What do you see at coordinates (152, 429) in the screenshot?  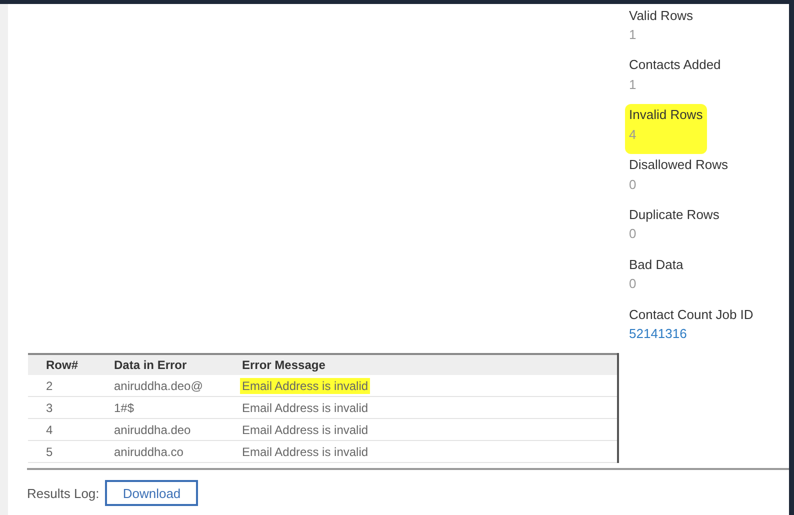 I see `table-cell: aniruddha.deo` at bounding box center [152, 429].